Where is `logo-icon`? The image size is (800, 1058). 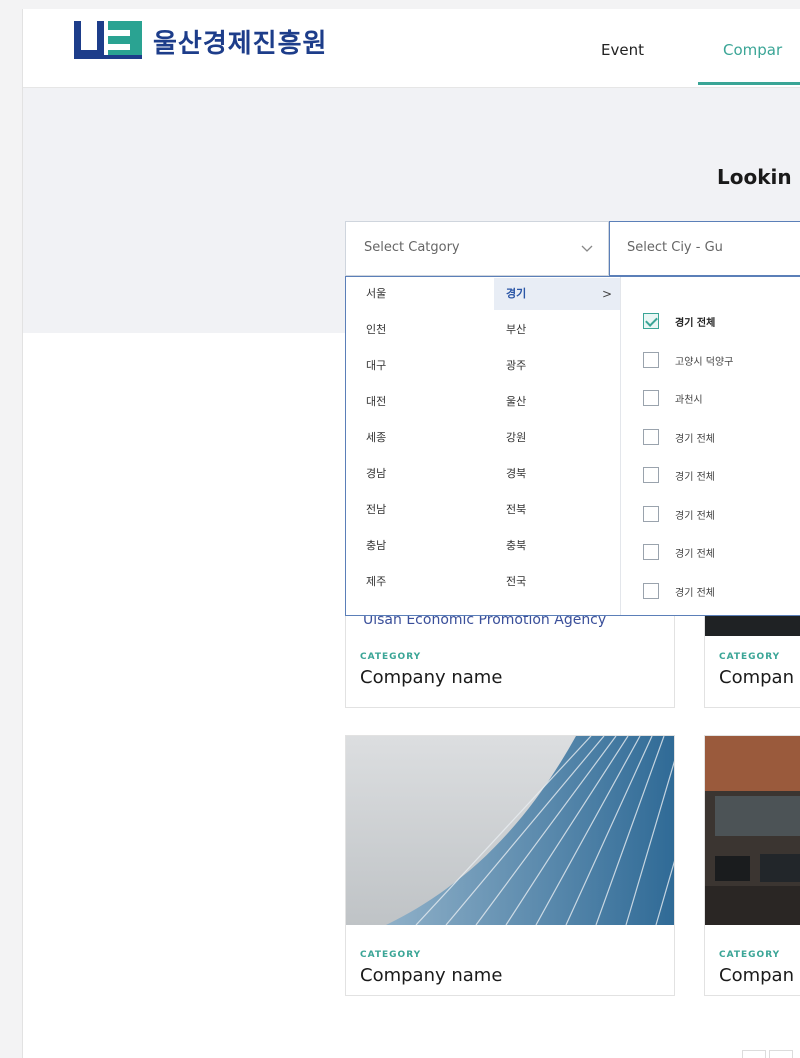 logo-icon is located at coordinates (109, 40).